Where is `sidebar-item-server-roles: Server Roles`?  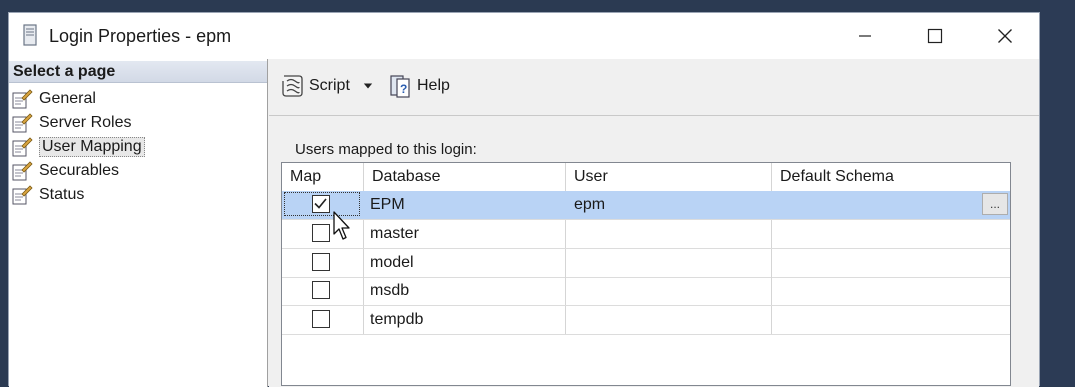 sidebar-item-server-roles: Server Roles is located at coordinates (71, 123).